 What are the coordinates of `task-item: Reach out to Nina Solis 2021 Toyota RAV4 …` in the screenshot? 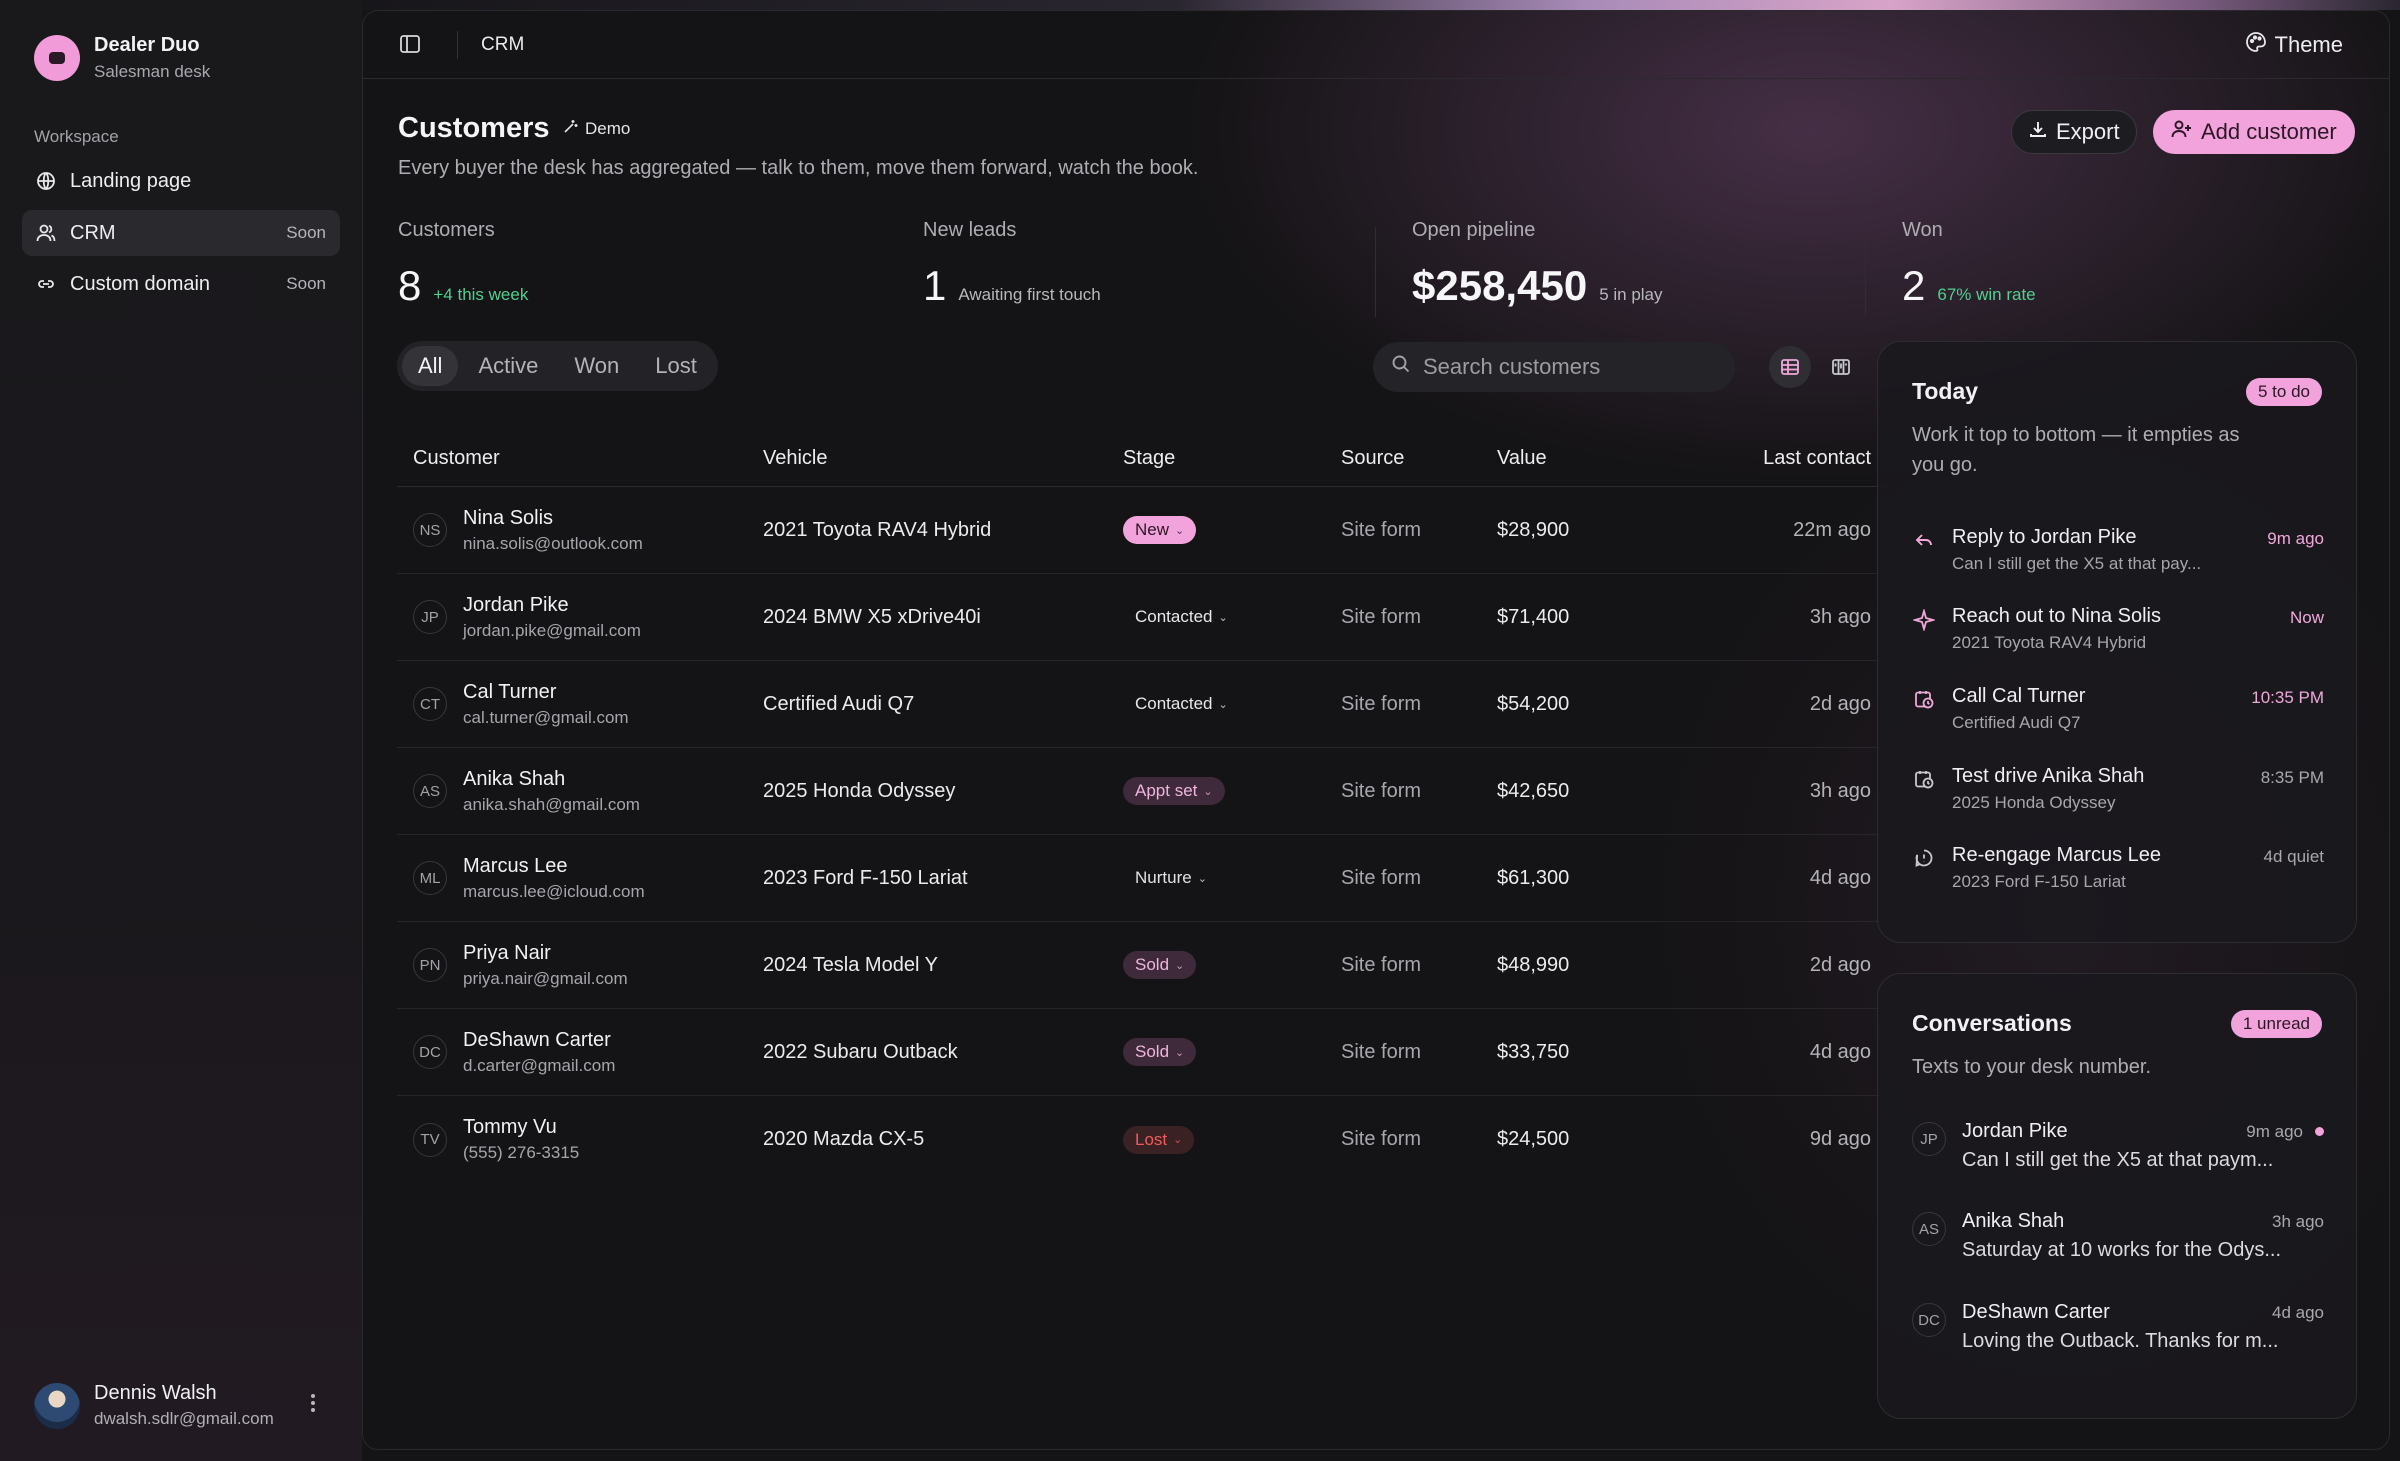 It's located at (2118, 635).